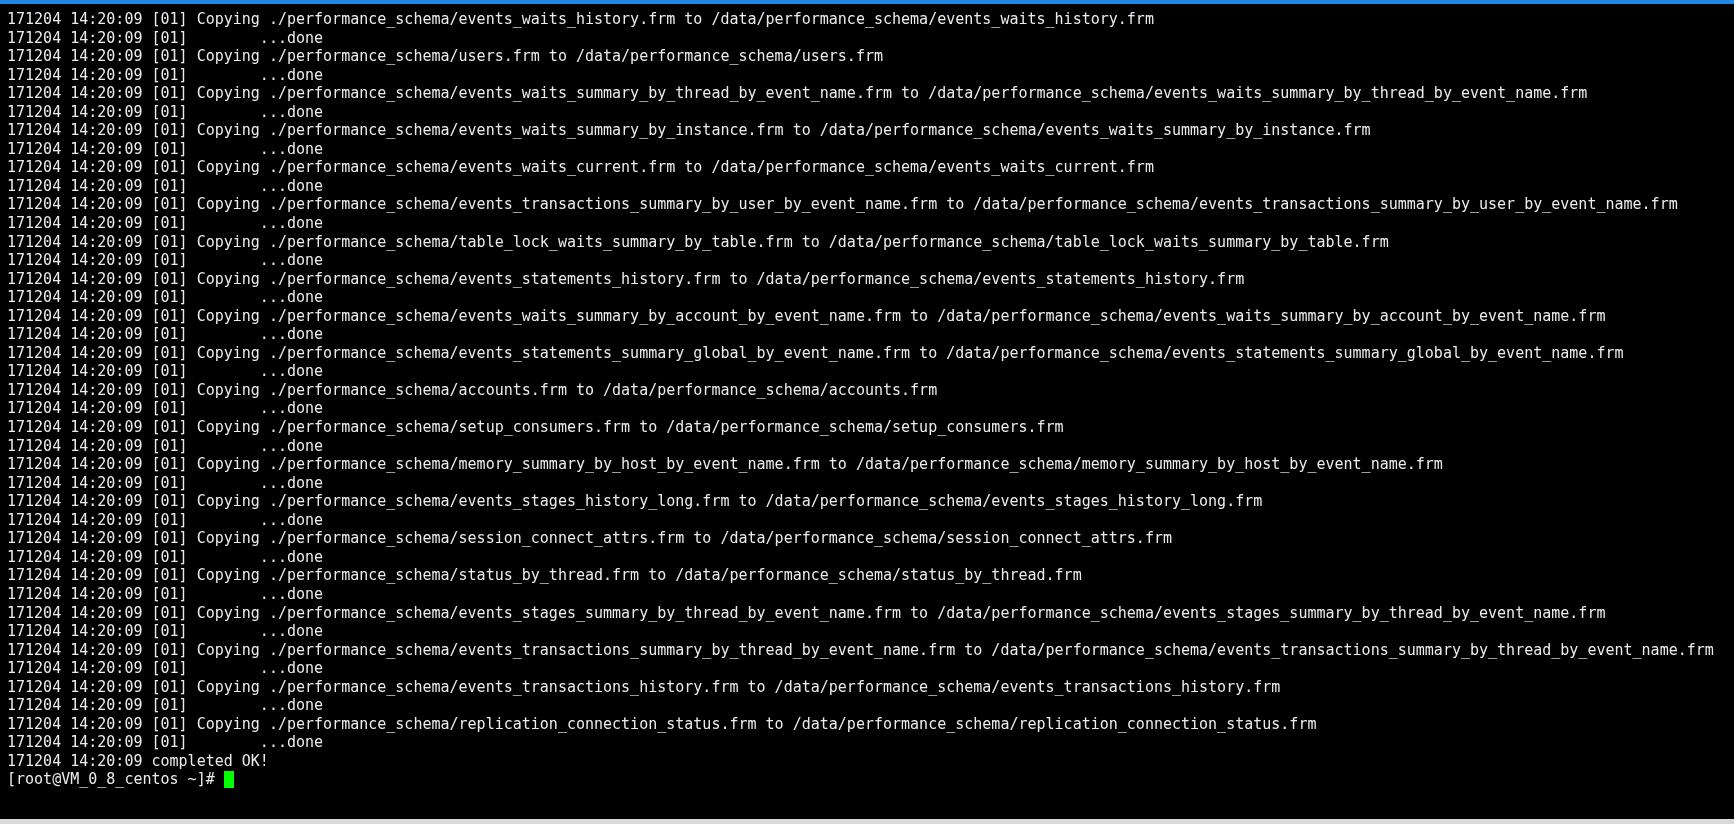  I want to click on terminal-line: 171204 14:20:09 [01] Copying ./performance_schema/replication_connection_status.frm to /data/performance_schema/replication_connection_status.frm, so click(662, 724).